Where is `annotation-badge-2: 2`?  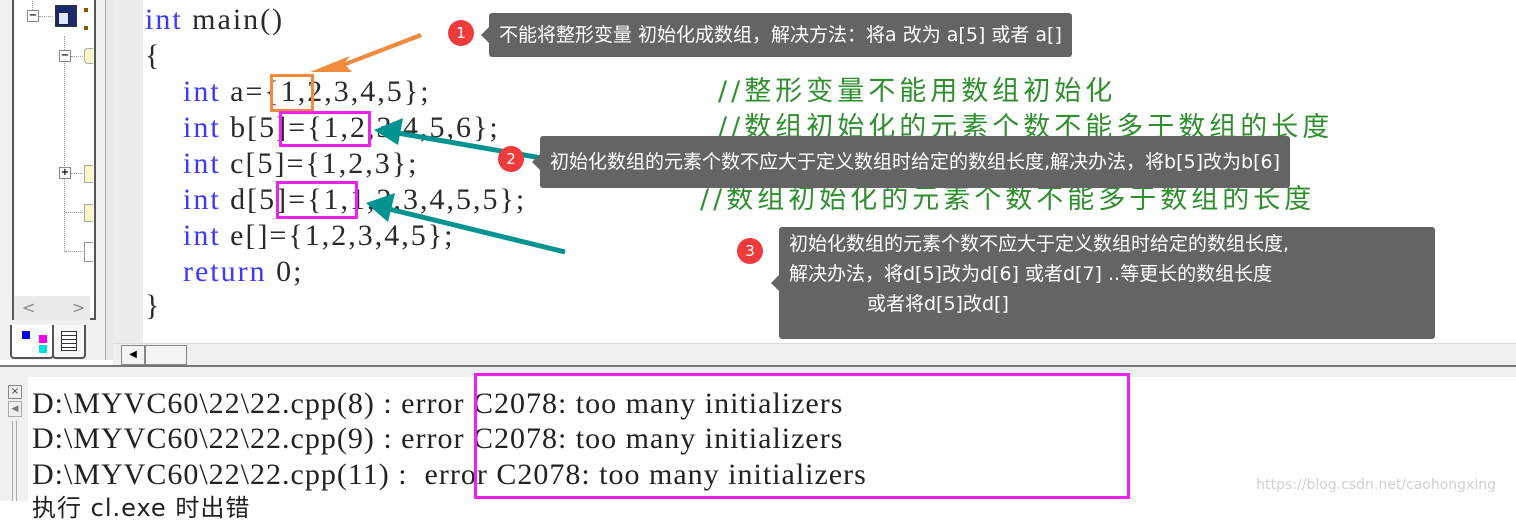 annotation-badge-2: 2 is located at coordinates (511, 159).